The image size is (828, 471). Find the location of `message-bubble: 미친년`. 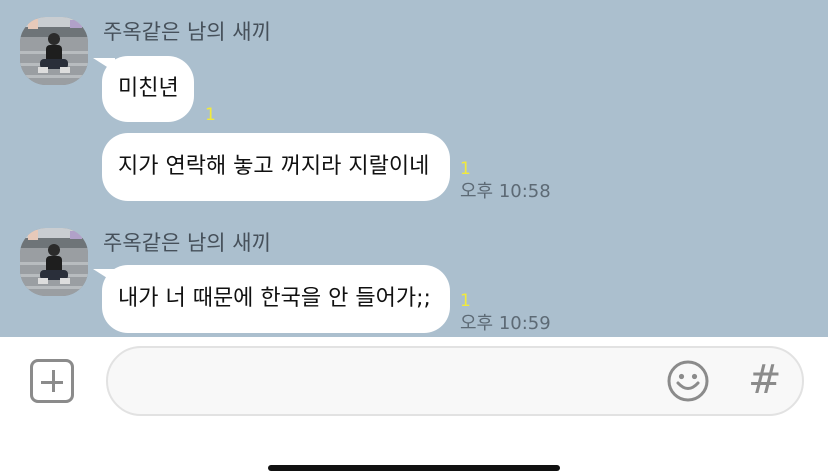

message-bubble: 미친년 is located at coordinates (148, 89).